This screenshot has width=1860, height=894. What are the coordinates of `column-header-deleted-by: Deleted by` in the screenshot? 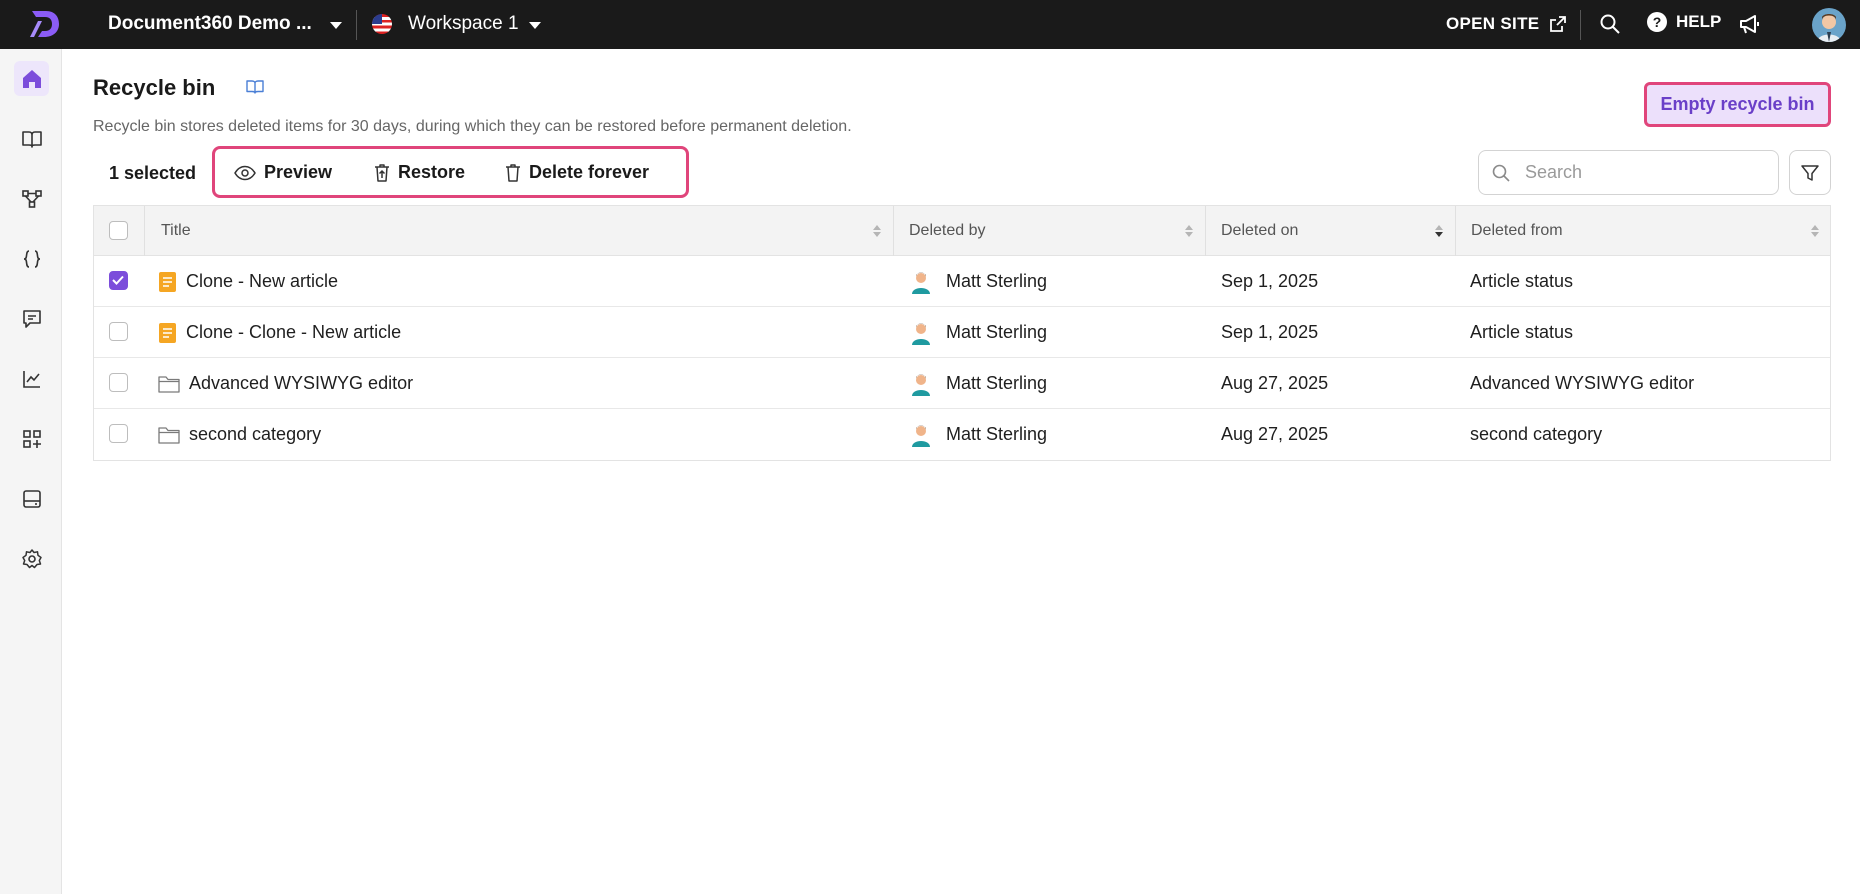 It's located at (947, 231).